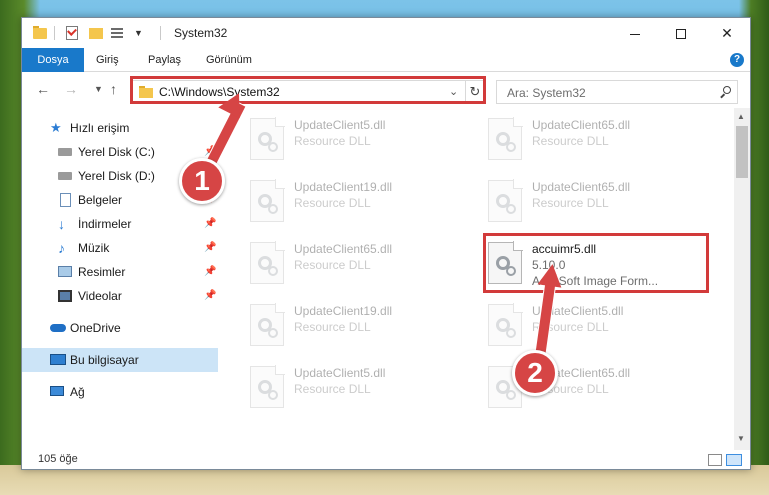  I want to click on forward-arrow-icon: →, so click(71, 89).